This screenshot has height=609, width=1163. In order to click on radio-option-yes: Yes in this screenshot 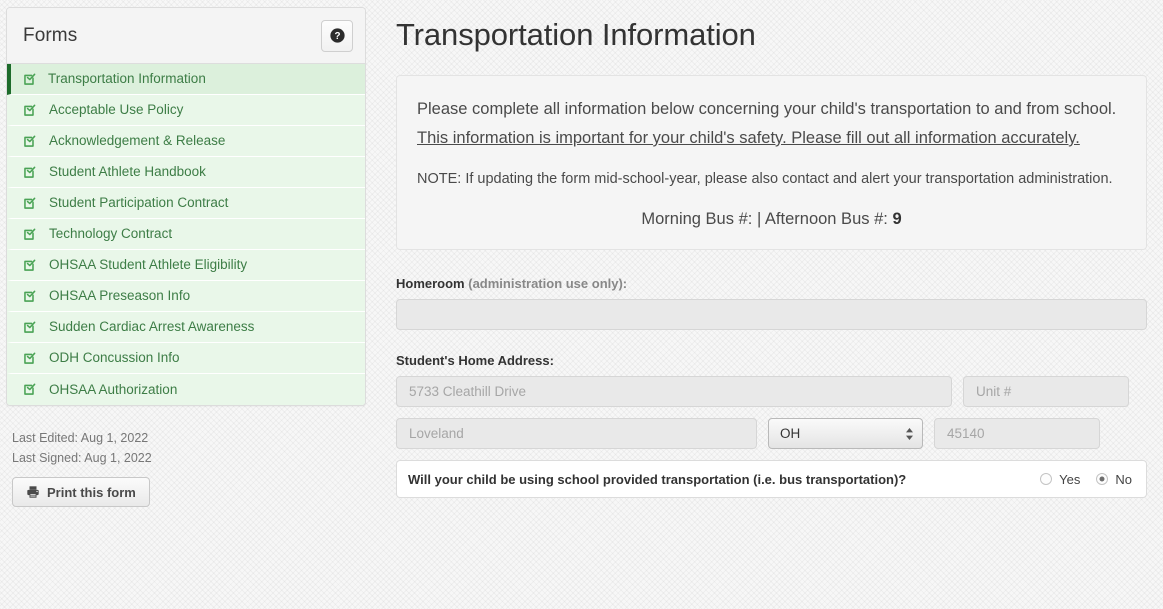, I will do `click(1060, 479)`.